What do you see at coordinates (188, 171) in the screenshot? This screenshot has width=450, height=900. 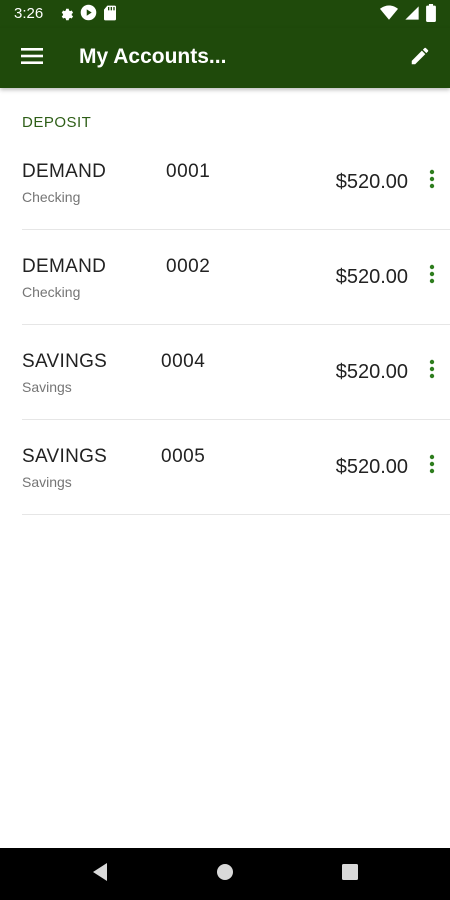 I see `account-number: 0001` at bounding box center [188, 171].